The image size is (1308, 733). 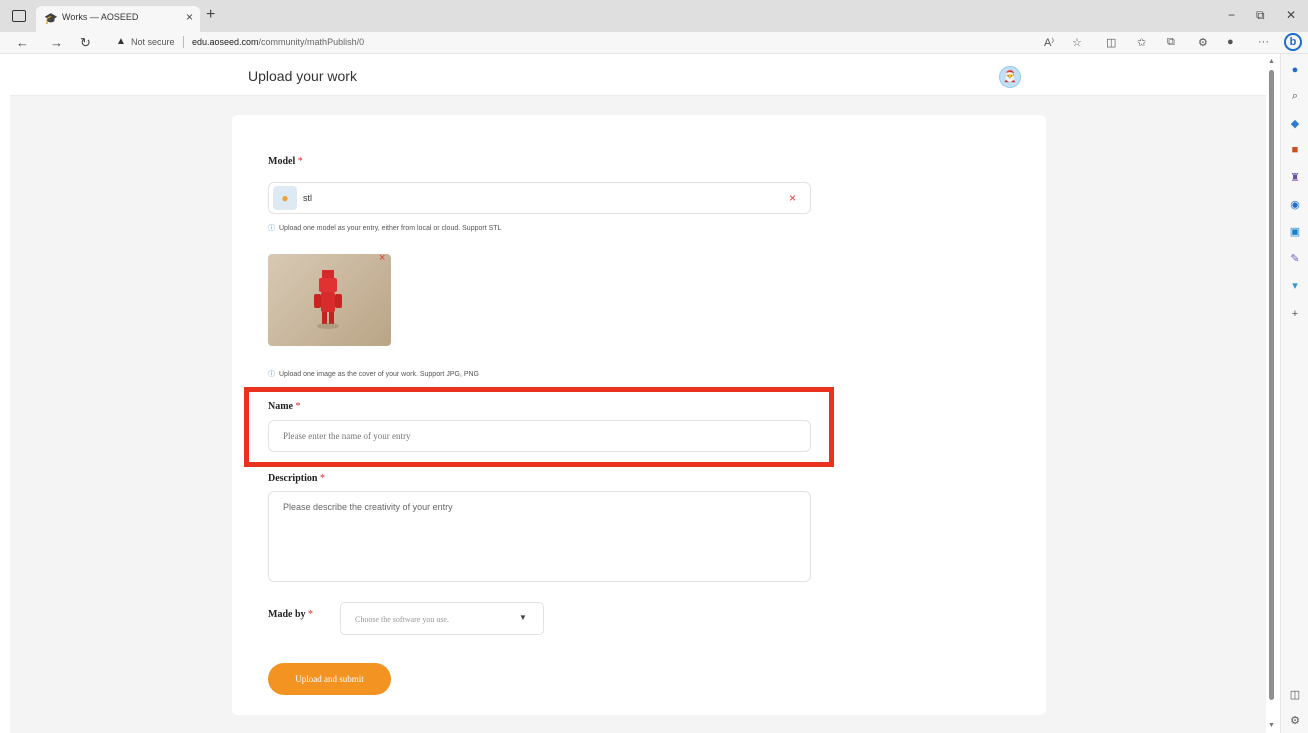 I want to click on page-header: Upload your work 🎅, so click(x=638, y=75).